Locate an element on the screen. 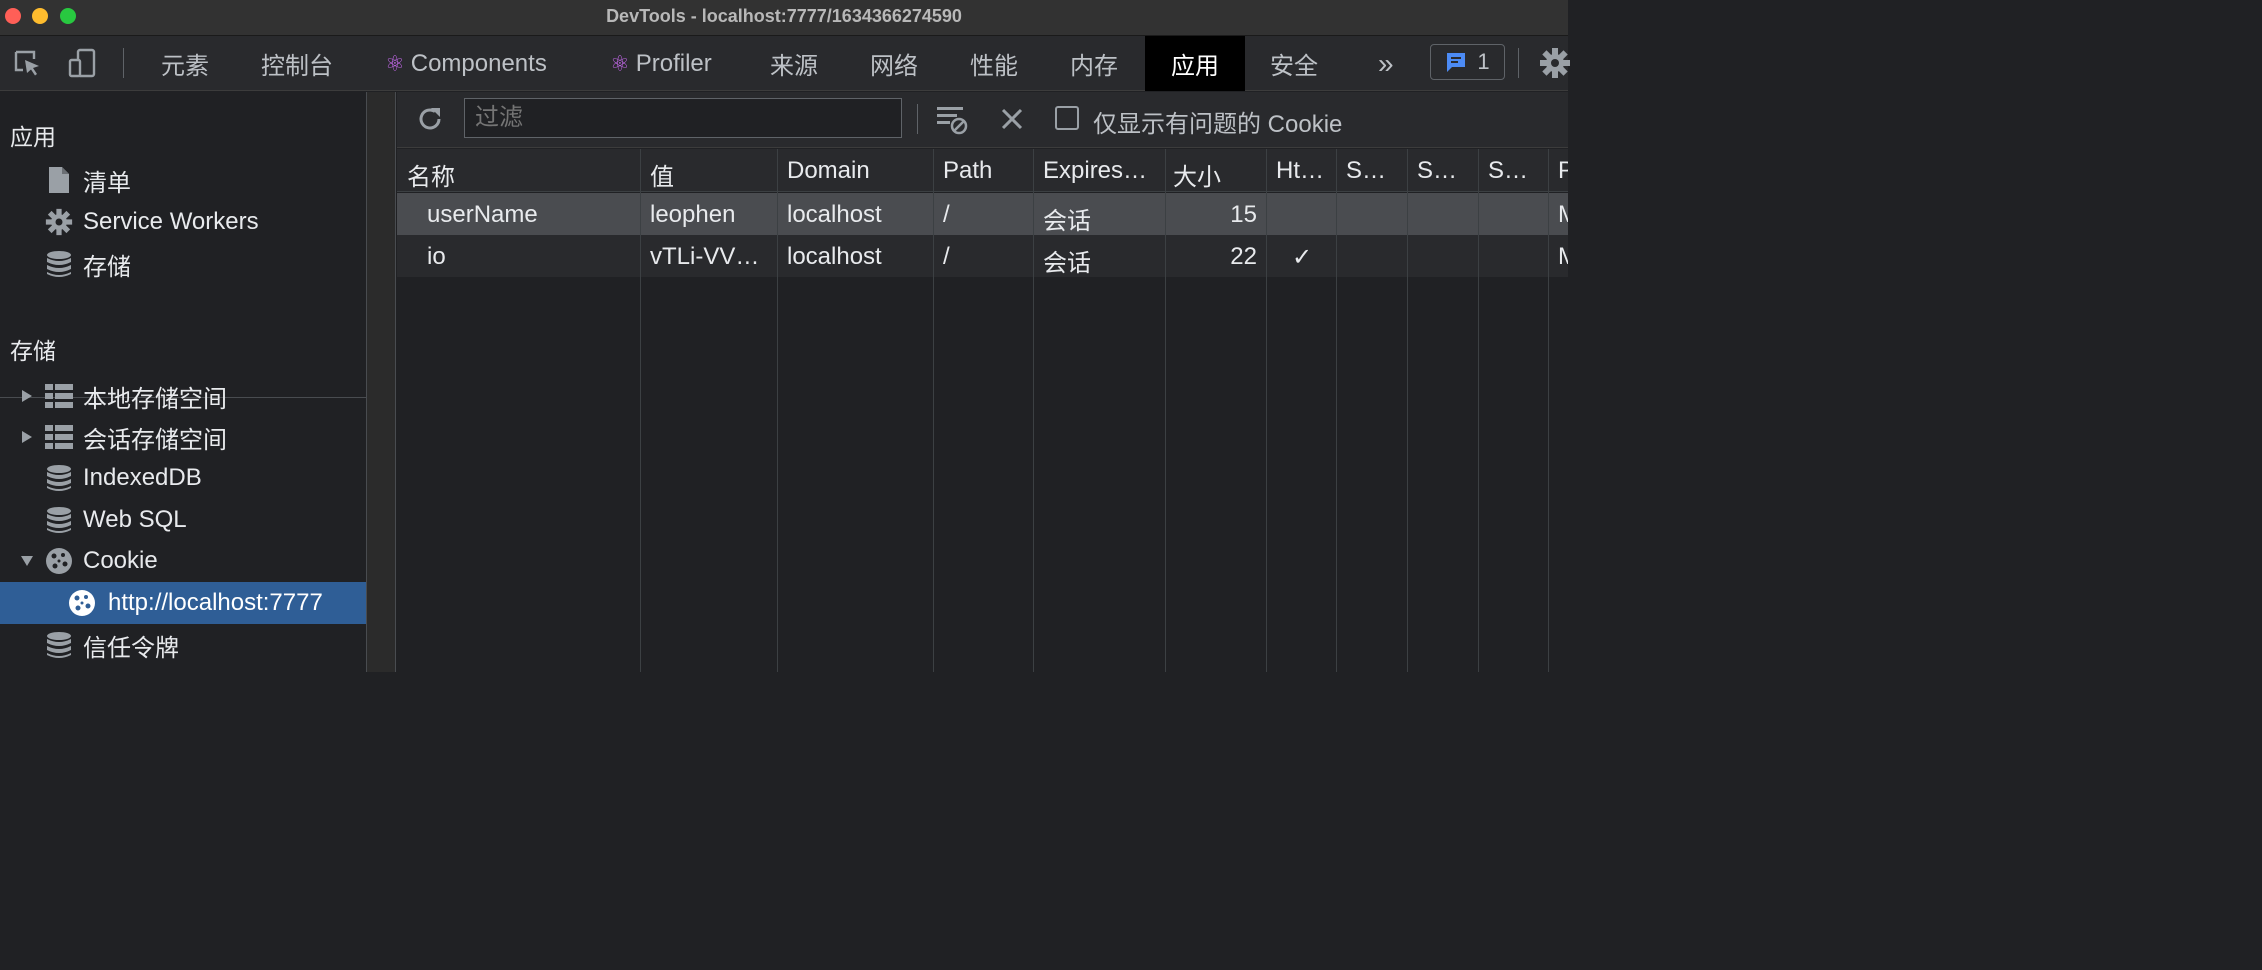 This screenshot has height=970, width=2262. file-icon is located at coordinates (59, 180).